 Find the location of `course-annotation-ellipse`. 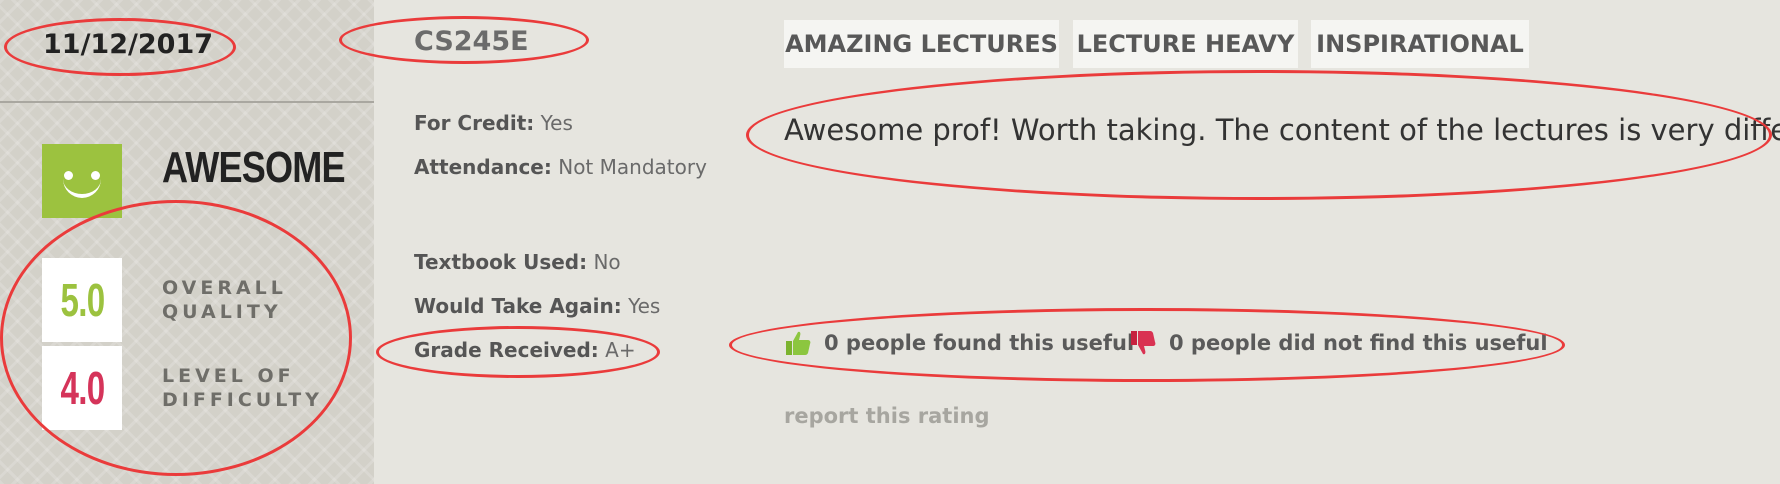

course-annotation-ellipse is located at coordinates (464, 40).